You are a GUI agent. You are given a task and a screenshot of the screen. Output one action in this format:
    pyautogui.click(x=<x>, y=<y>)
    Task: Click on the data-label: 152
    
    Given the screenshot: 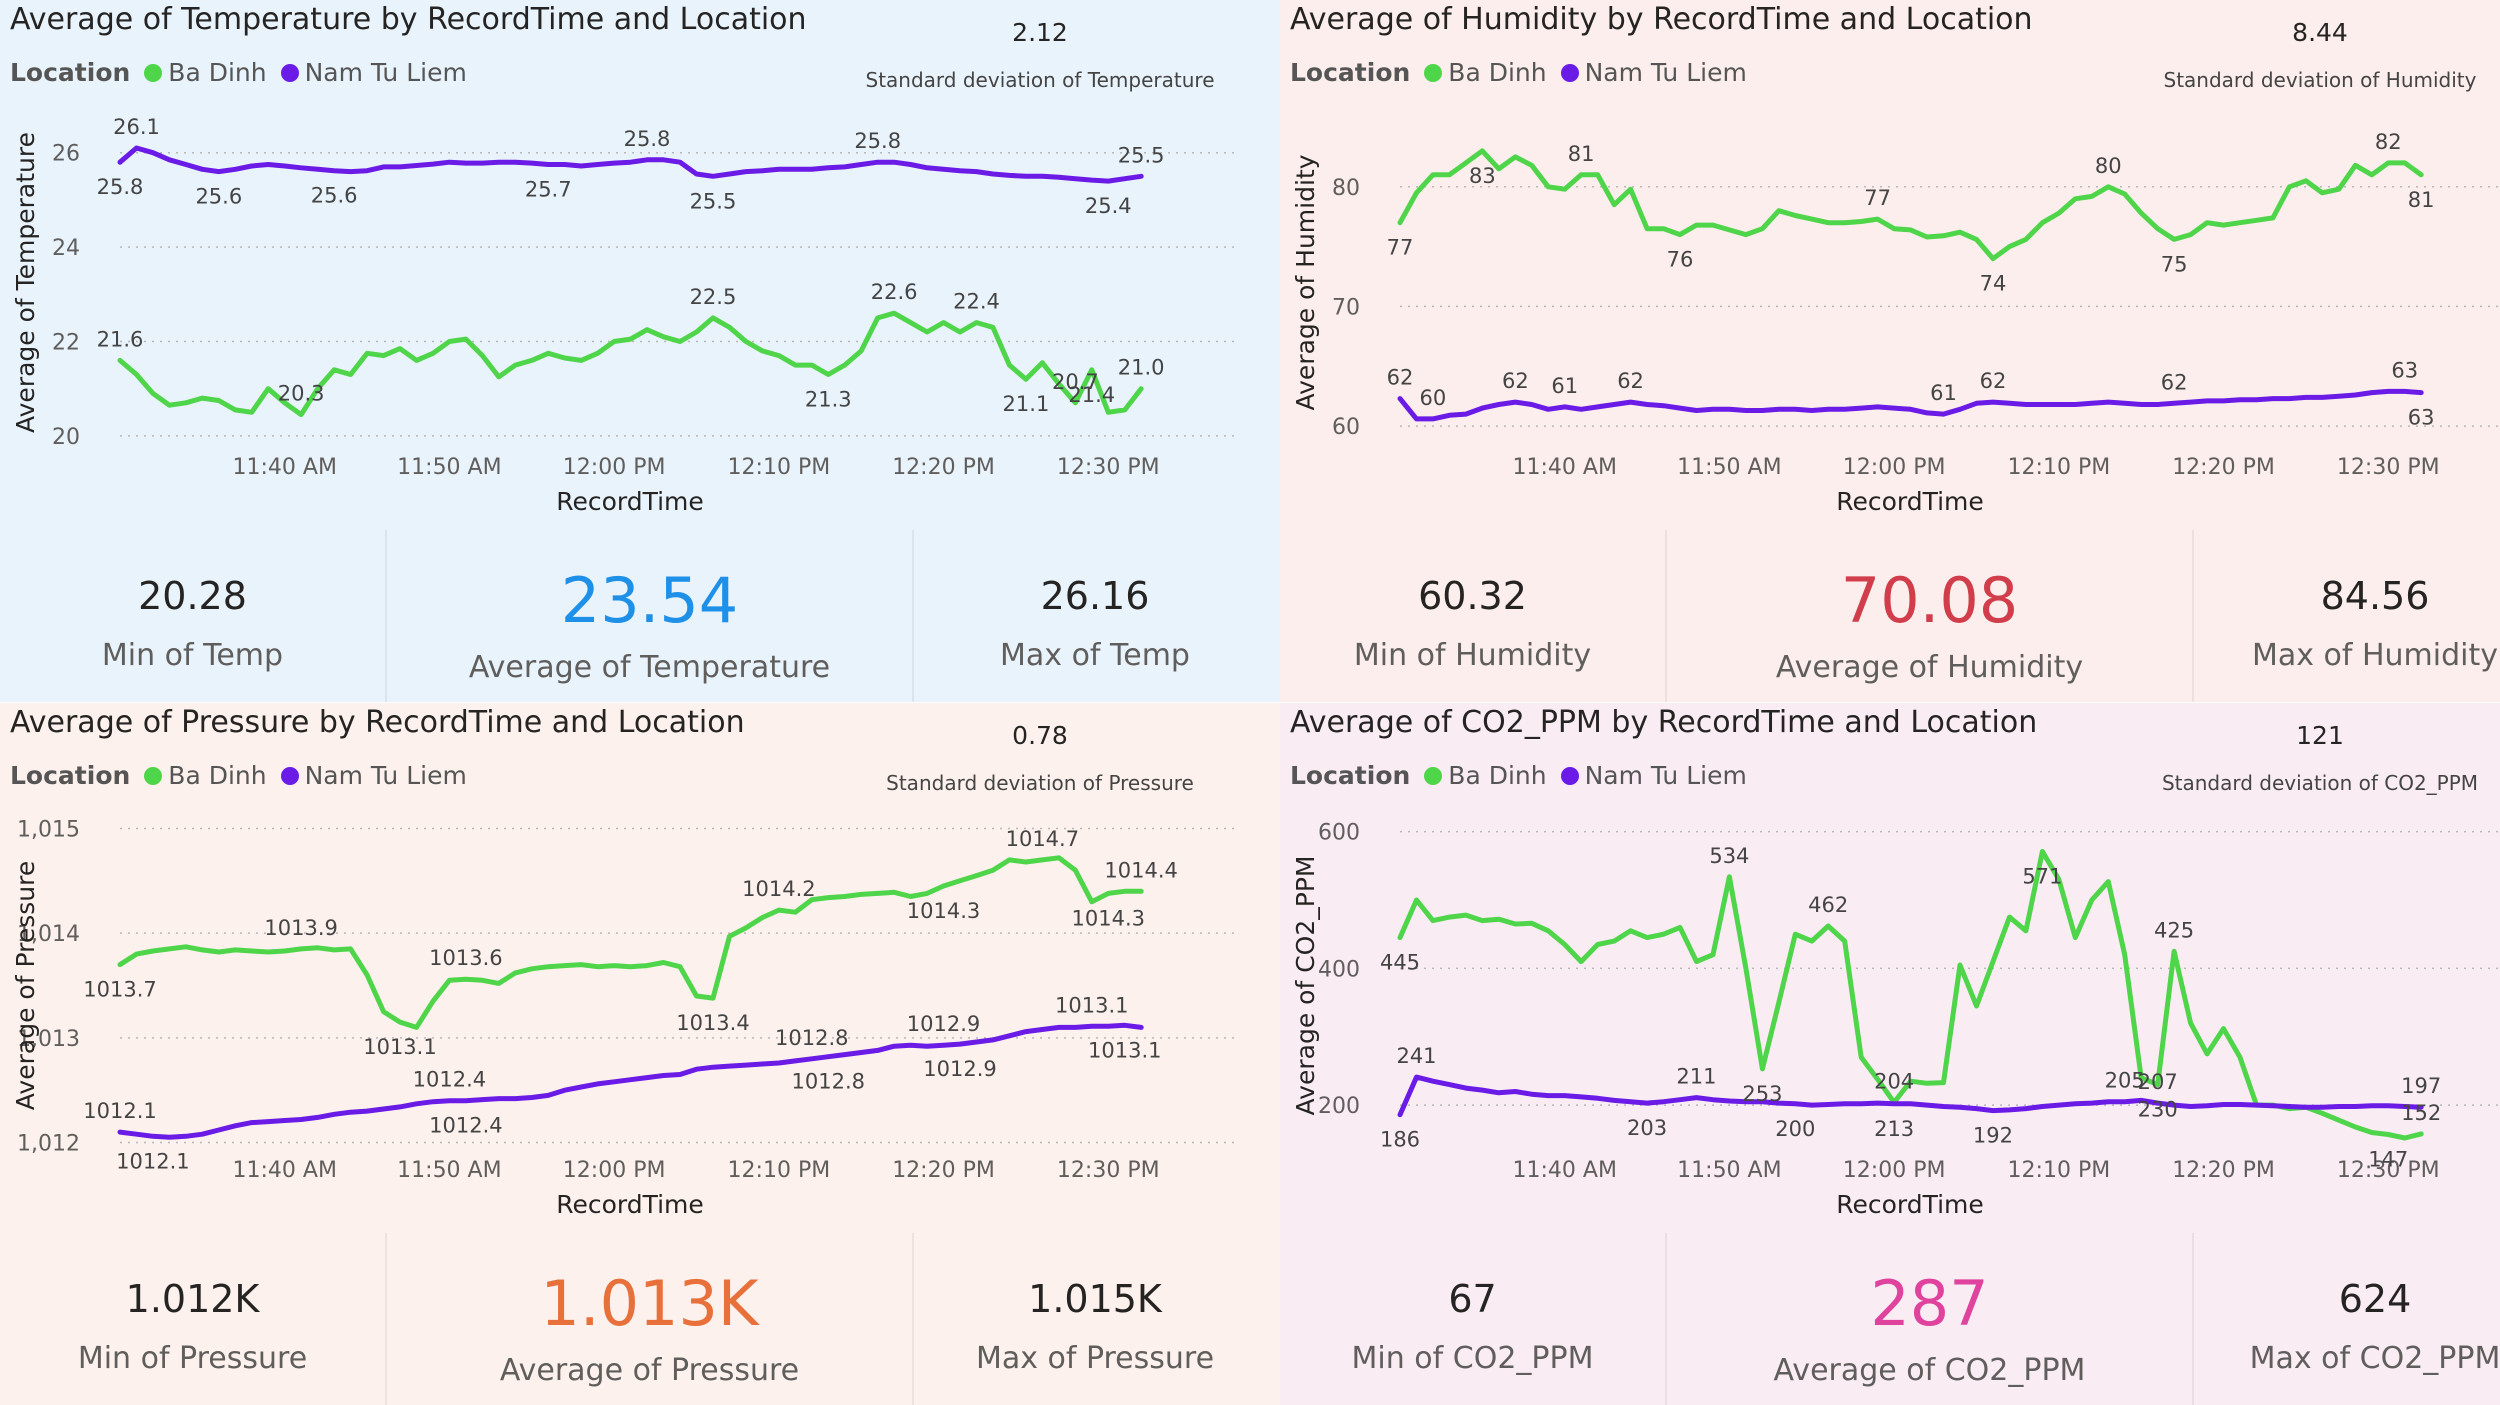 What is the action you would take?
    pyautogui.click(x=2421, y=1113)
    